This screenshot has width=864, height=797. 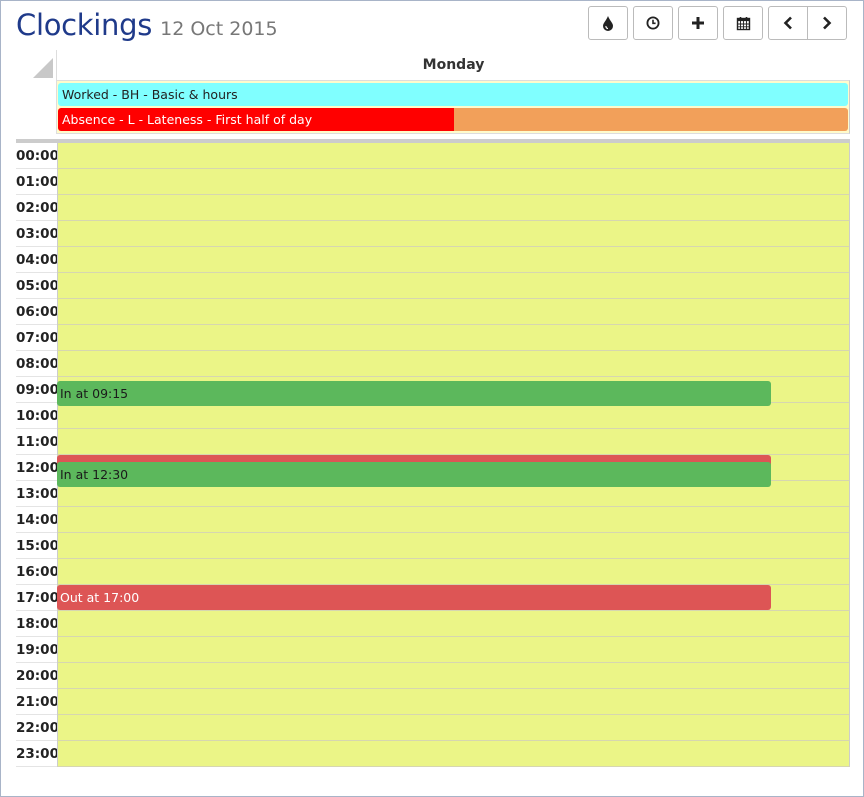 What do you see at coordinates (37, 260) in the screenshot?
I see `hour-label: 04:00` at bounding box center [37, 260].